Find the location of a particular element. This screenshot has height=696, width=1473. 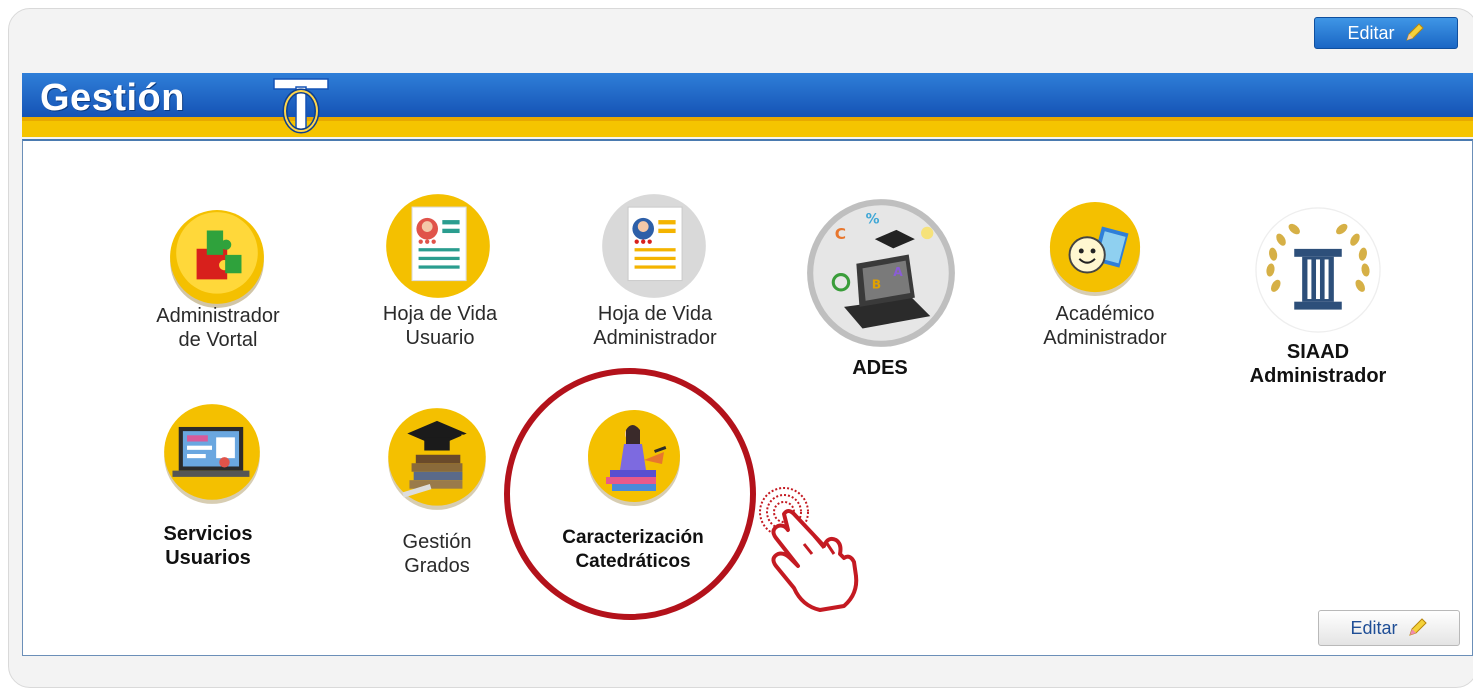

app-label: SIAAD Administrador is located at coordinates (1318, 364).